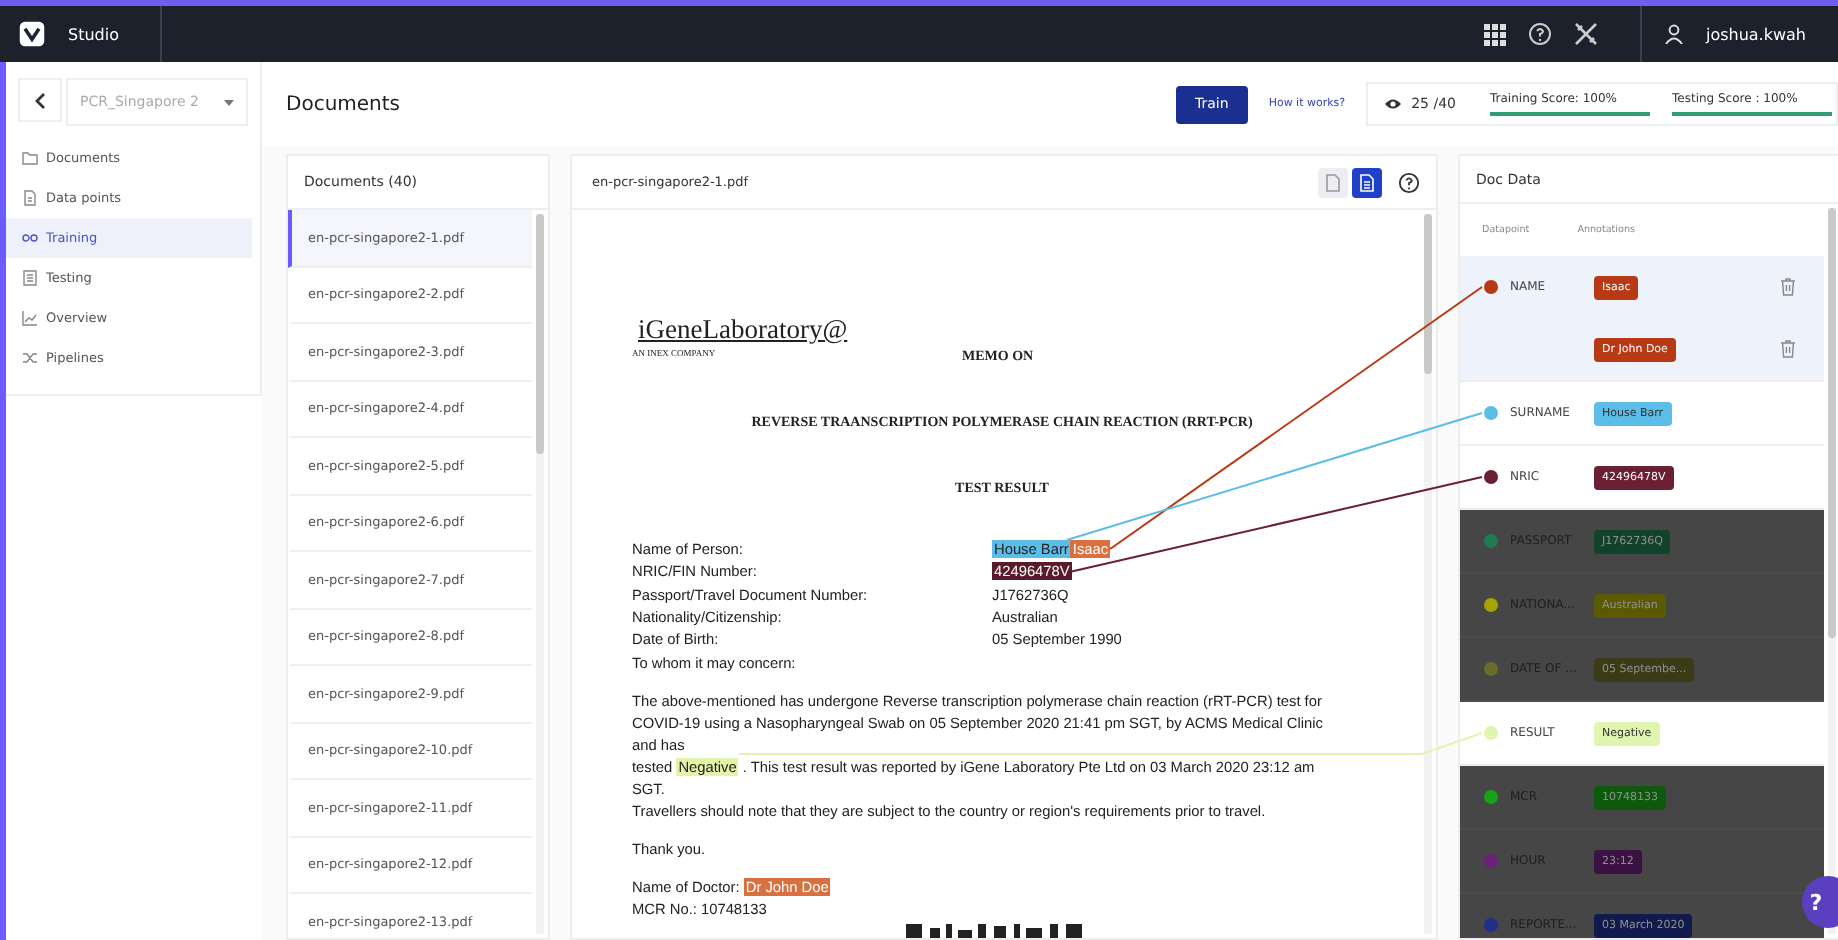 The image size is (1838, 940). I want to click on help-icon, so click(1409, 182).